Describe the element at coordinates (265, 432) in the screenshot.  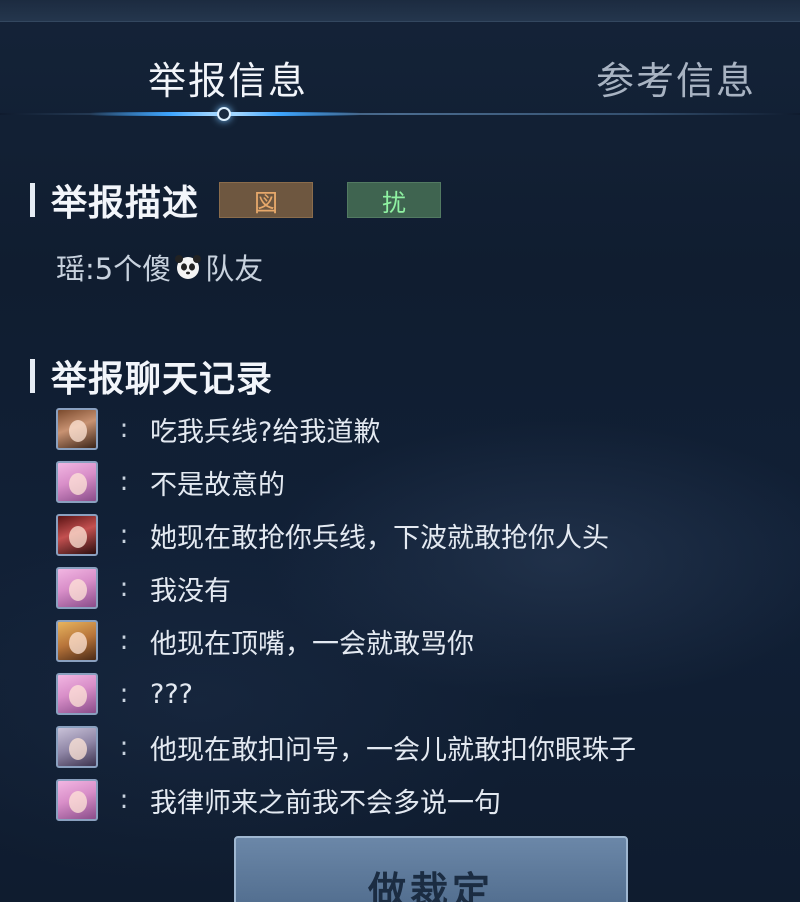
I see `message-text: 吃我兵线?给我道歉` at that location.